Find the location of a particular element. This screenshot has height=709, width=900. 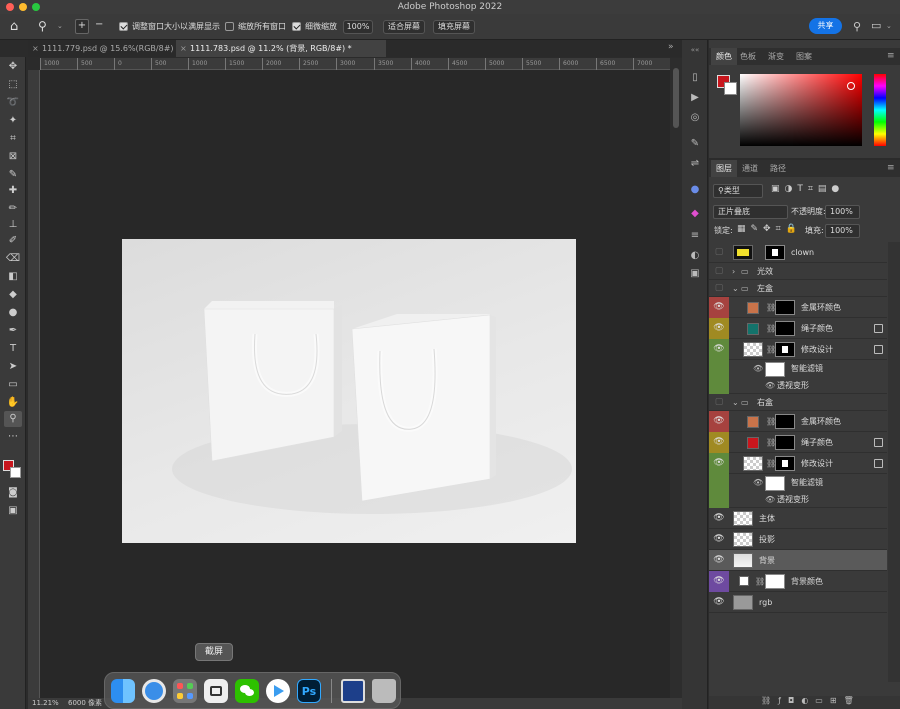

tab-document-2: × 1111.783.psd @ 11.2% (背景, RGB/8#) * is located at coordinates (281, 48).